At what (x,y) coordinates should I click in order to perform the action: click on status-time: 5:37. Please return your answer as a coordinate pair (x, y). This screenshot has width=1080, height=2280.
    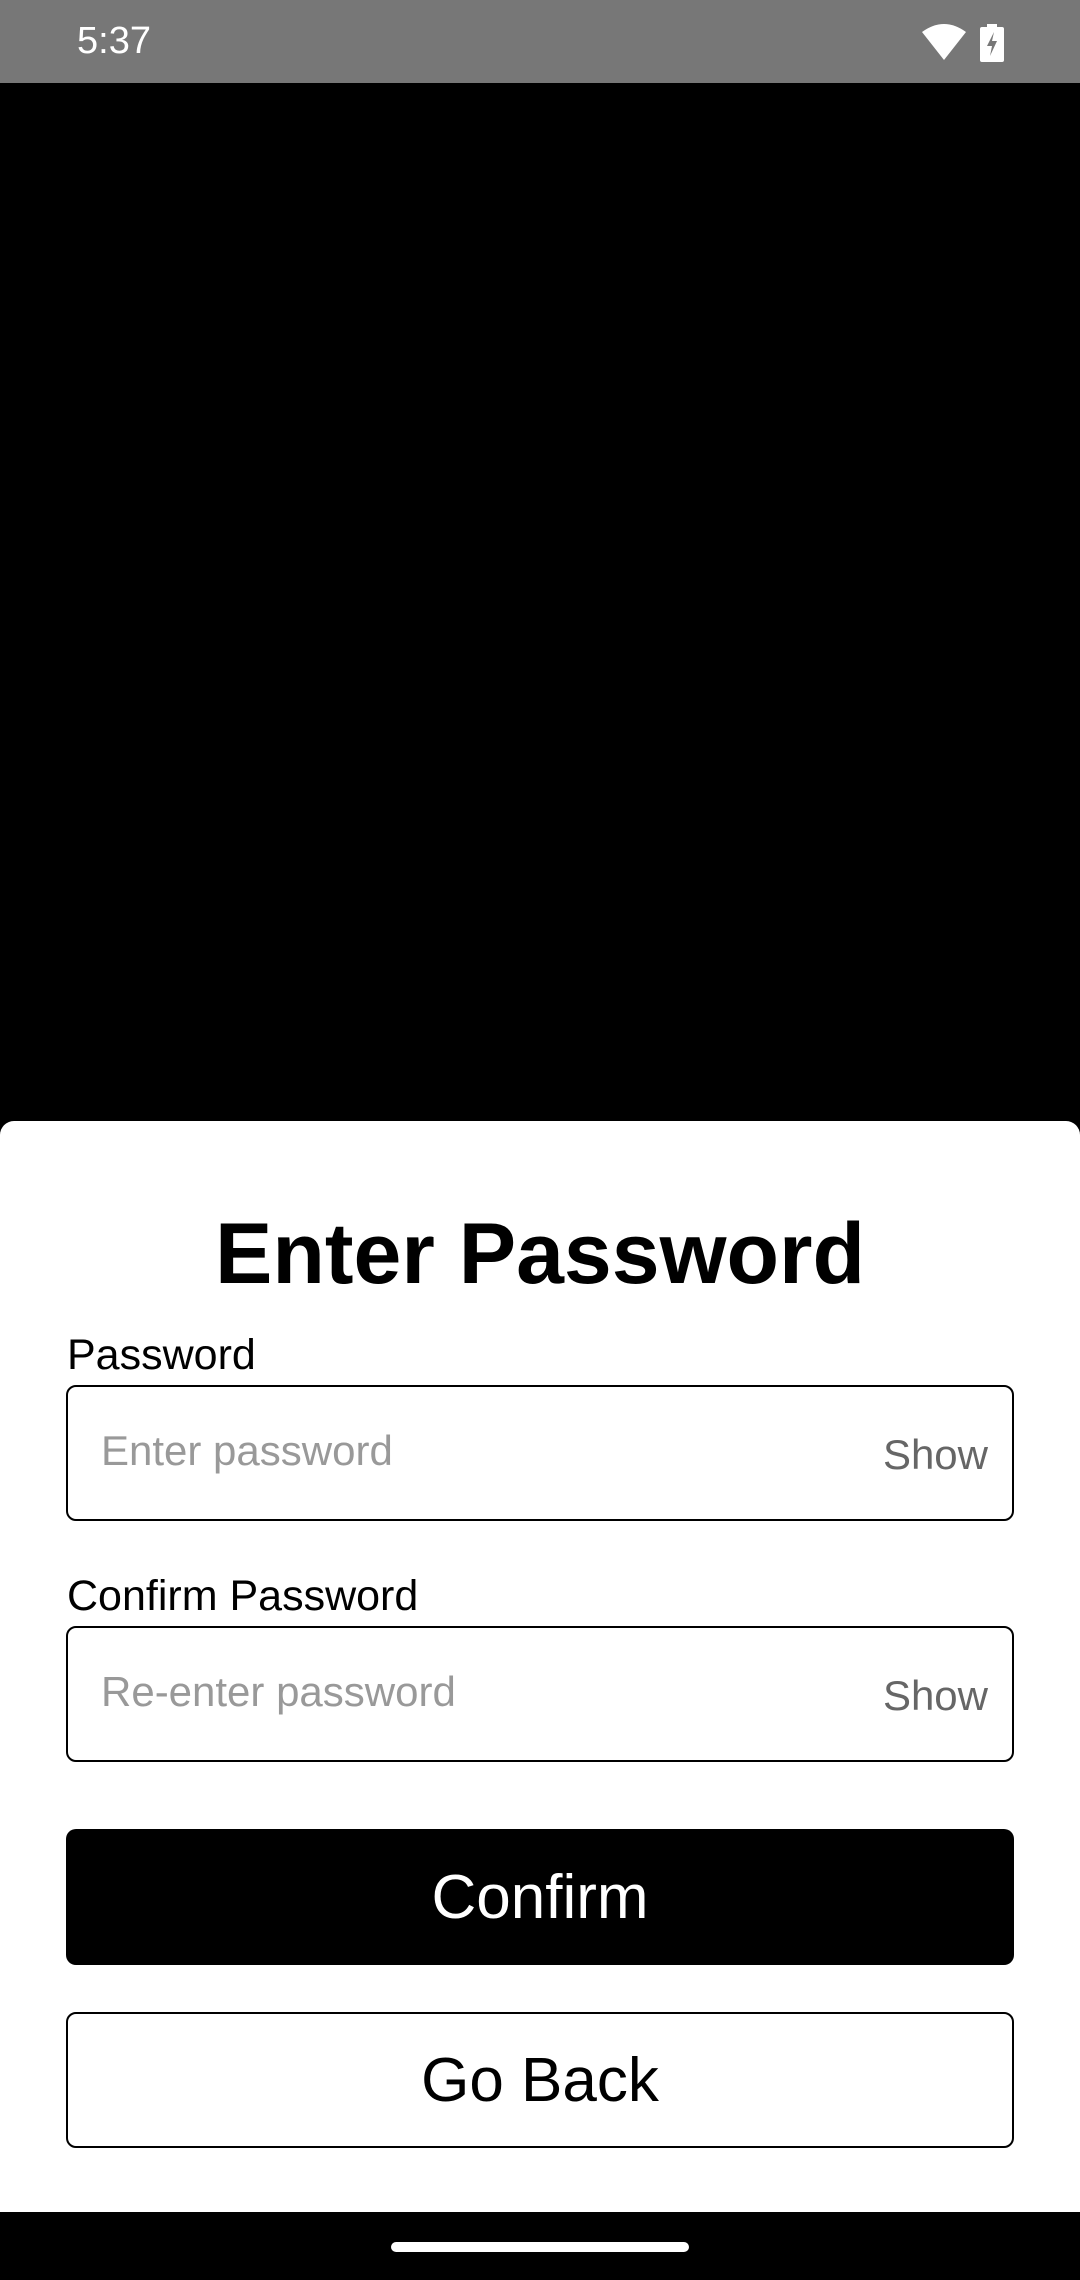
    Looking at the image, I should click on (114, 41).